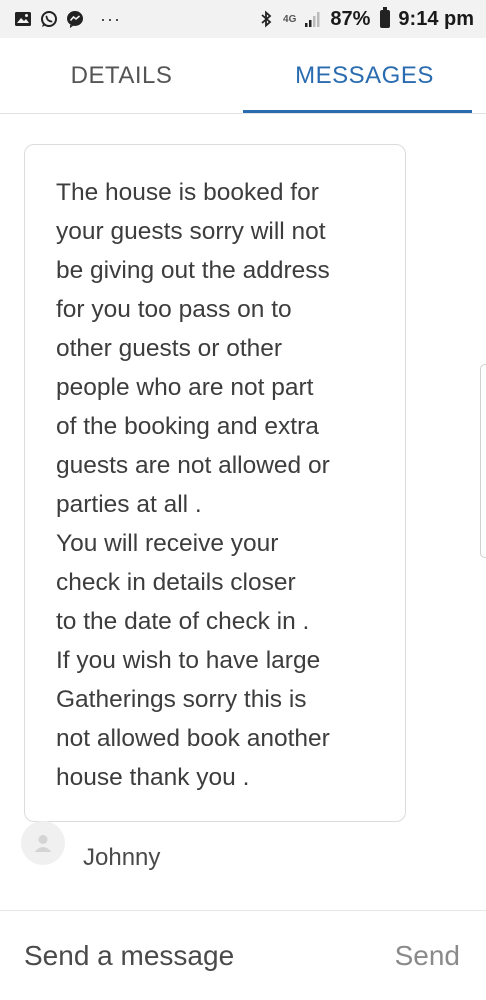 Image resolution: width=486 pixels, height=1000 pixels. I want to click on battery-icon, so click(385, 17).